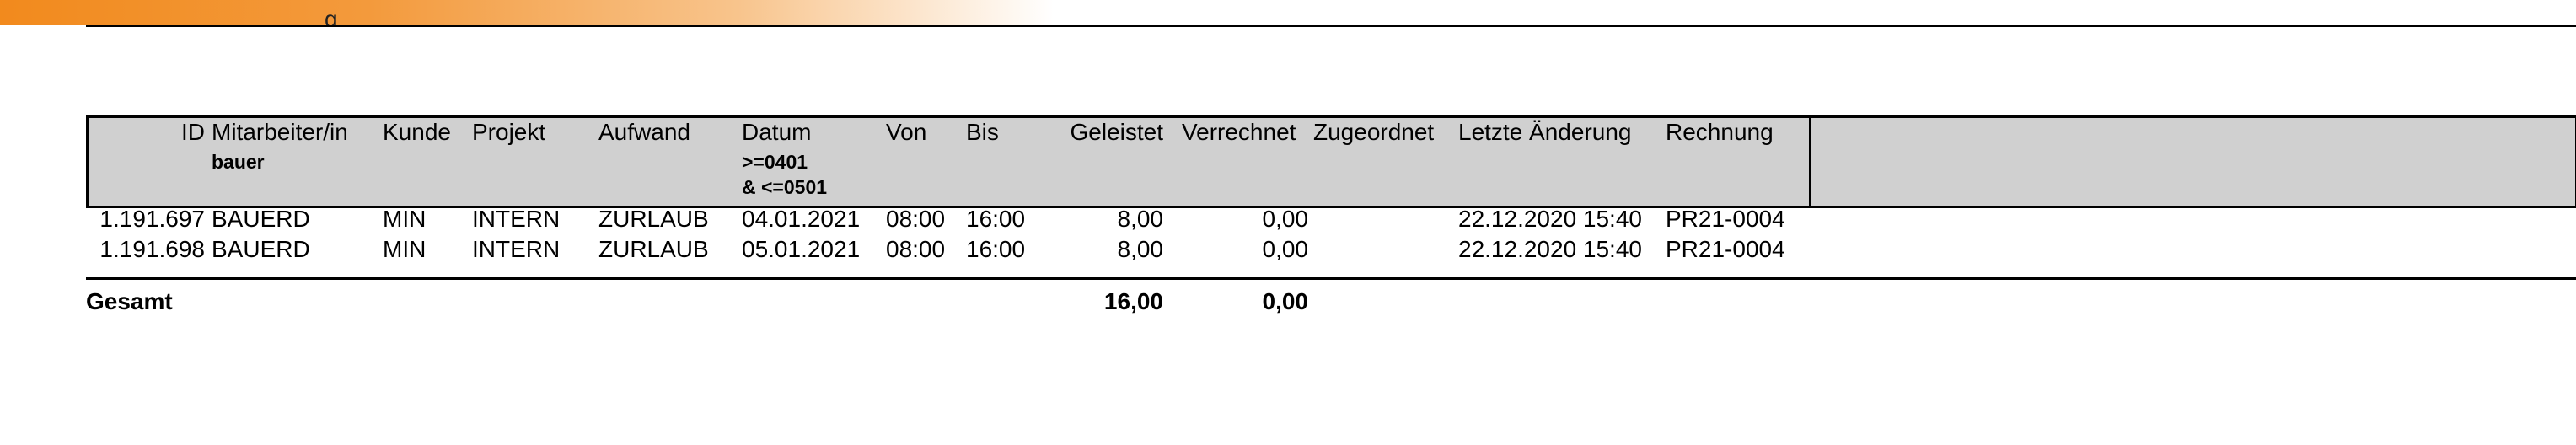  Describe the element at coordinates (1133, 301) in the screenshot. I see `totals-performed: 16,00` at that location.